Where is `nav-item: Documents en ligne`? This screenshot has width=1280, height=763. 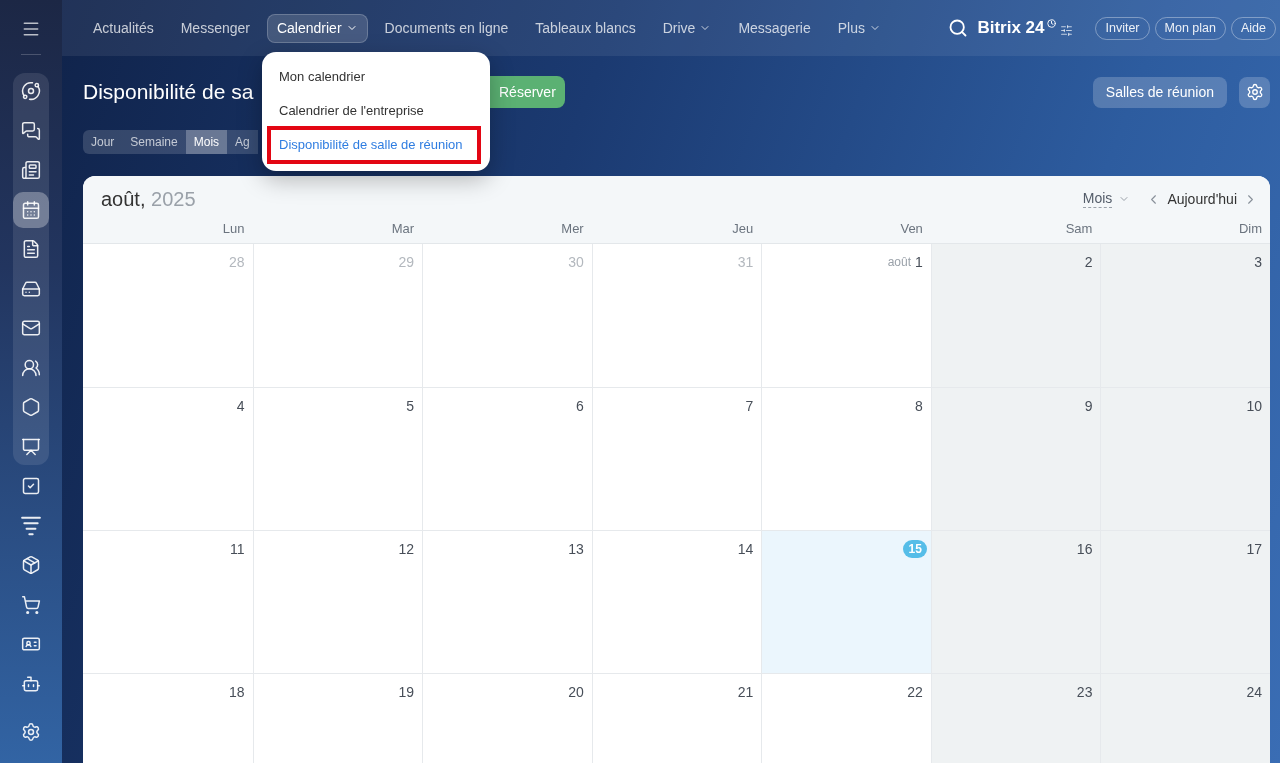
nav-item: Documents en ligne is located at coordinates (446, 28).